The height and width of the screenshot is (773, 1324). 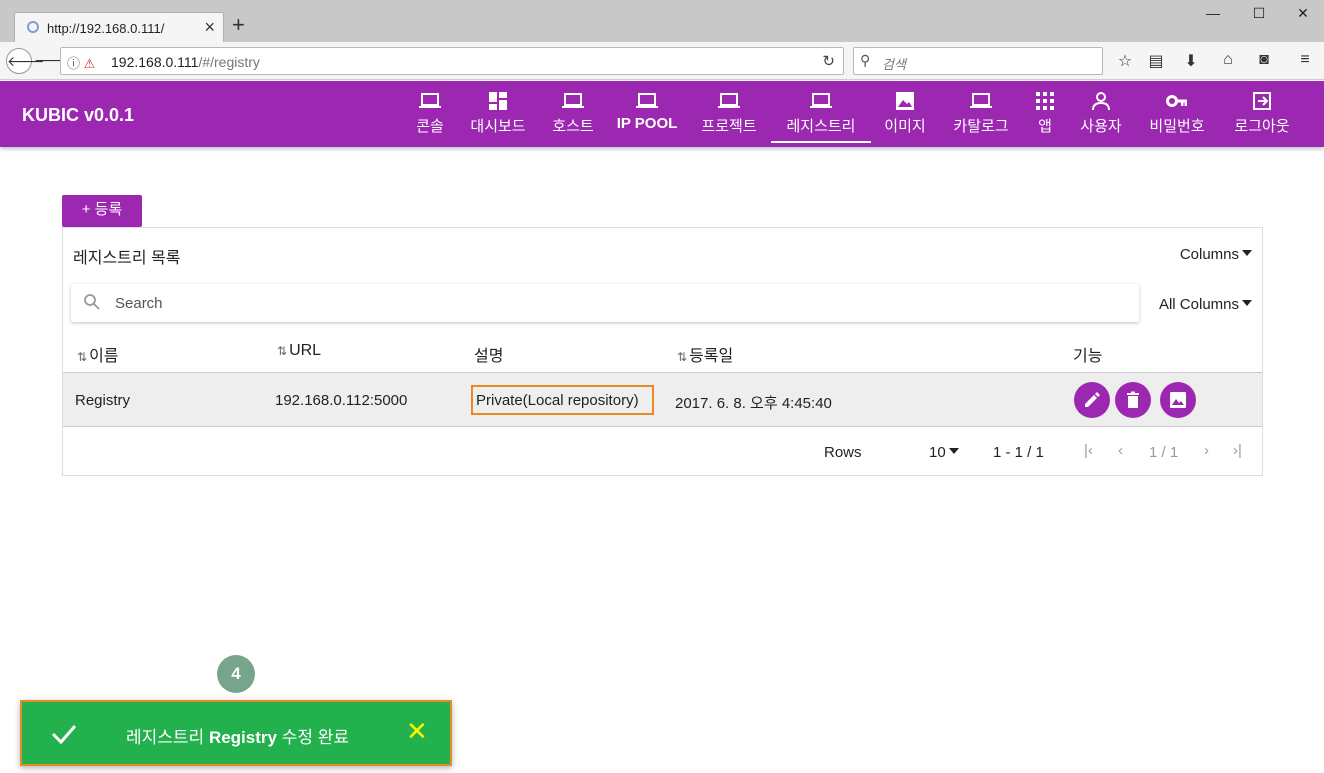 I want to click on pencil-icon, so click(x=1092, y=399).